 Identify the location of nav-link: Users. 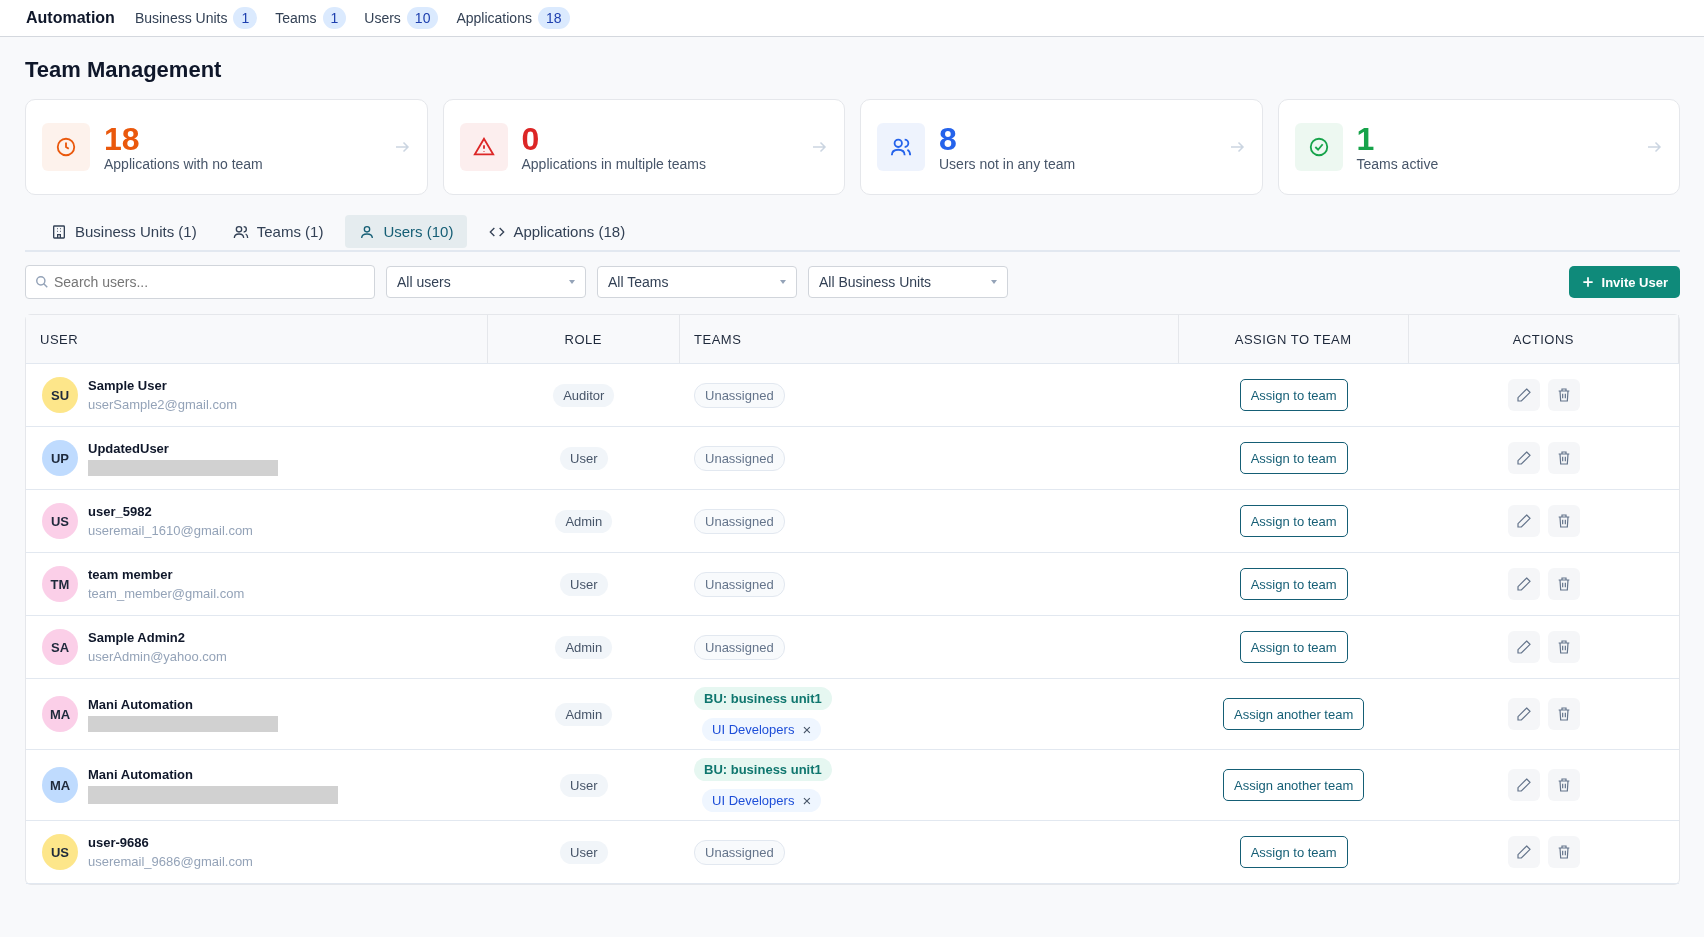
(382, 18).